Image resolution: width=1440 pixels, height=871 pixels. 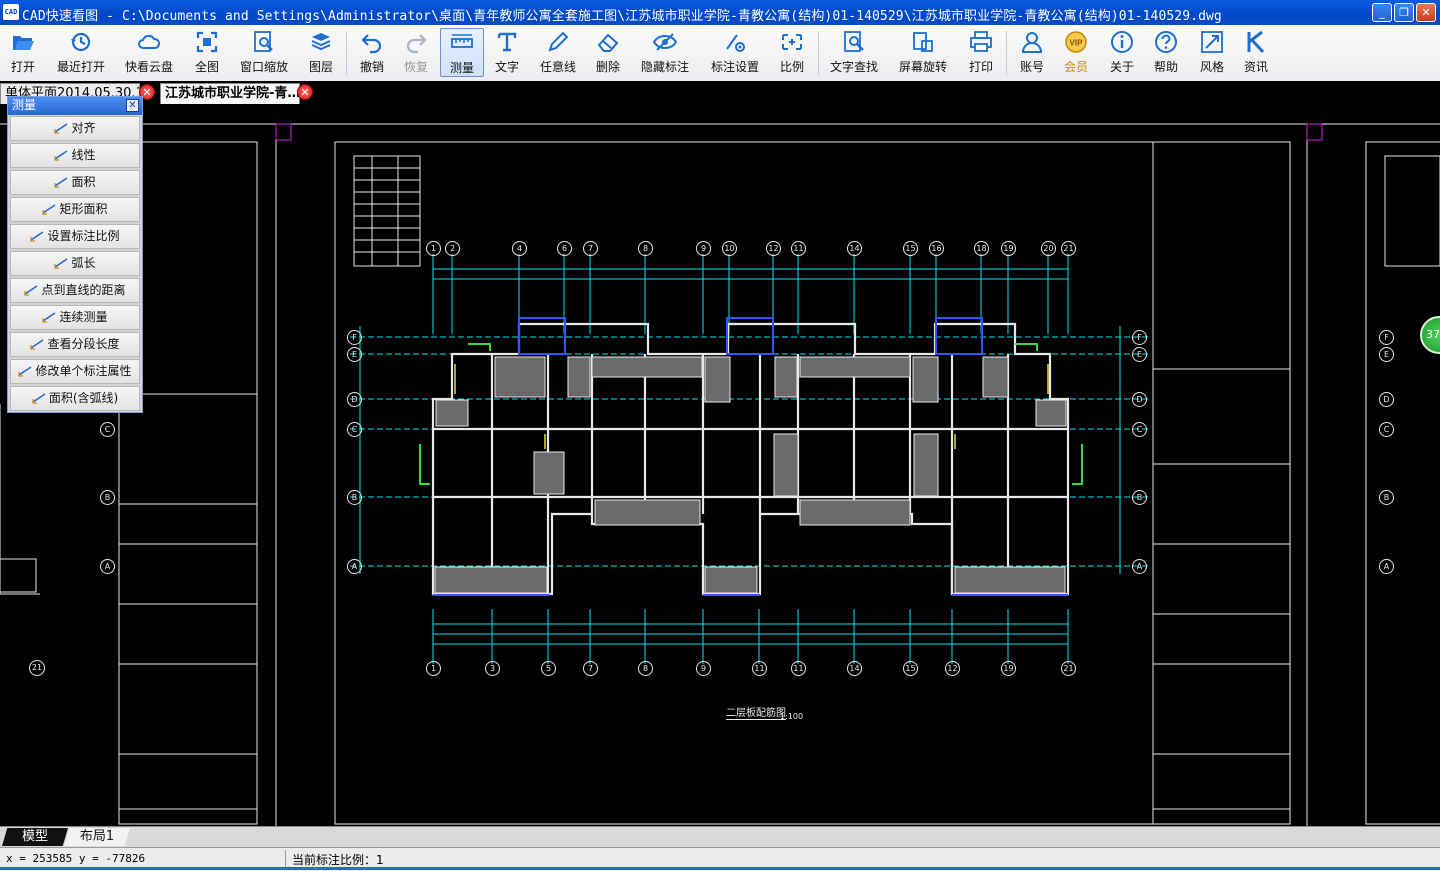 What do you see at coordinates (798, 668) in the screenshot?
I see `grid-bubble-bottom: 11` at bounding box center [798, 668].